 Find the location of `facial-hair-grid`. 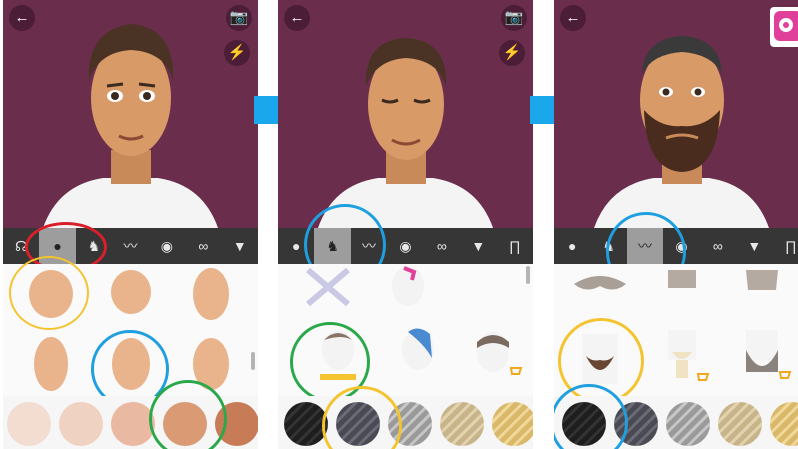

facial-hair-grid is located at coordinates (676, 329).